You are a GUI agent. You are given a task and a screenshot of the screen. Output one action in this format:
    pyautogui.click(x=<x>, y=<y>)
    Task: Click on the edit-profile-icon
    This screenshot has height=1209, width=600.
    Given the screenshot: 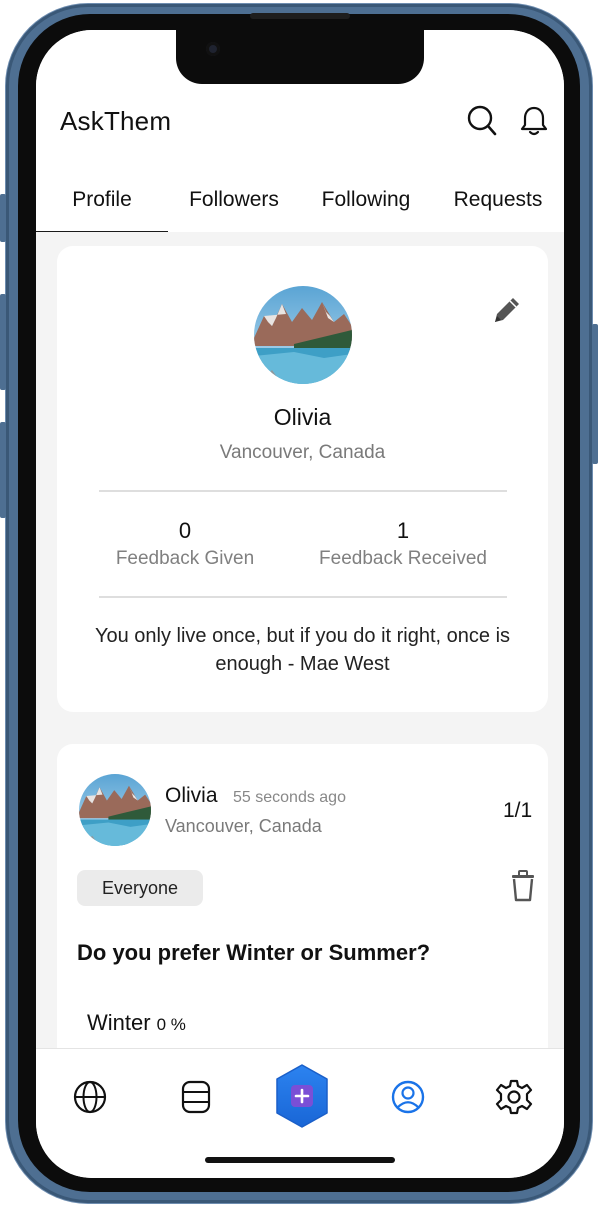 What is the action you would take?
    pyautogui.click(x=507, y=310)
    